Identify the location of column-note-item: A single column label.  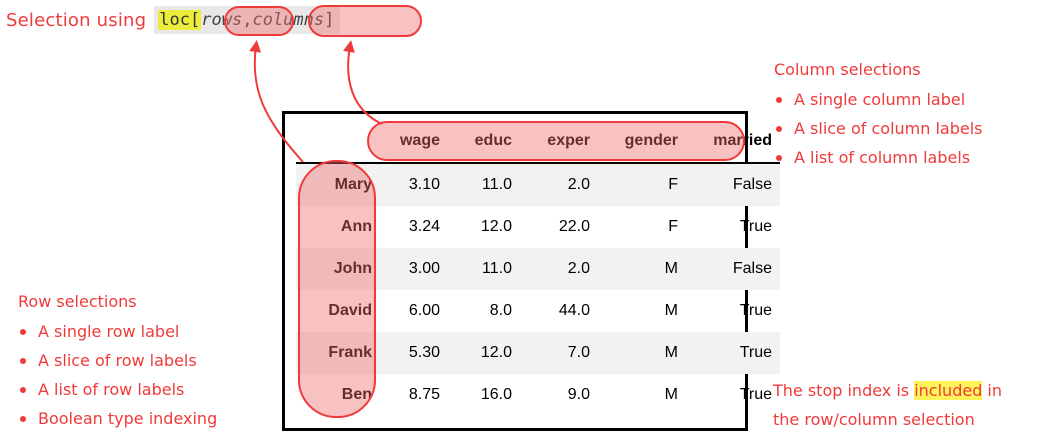
(878, 99).